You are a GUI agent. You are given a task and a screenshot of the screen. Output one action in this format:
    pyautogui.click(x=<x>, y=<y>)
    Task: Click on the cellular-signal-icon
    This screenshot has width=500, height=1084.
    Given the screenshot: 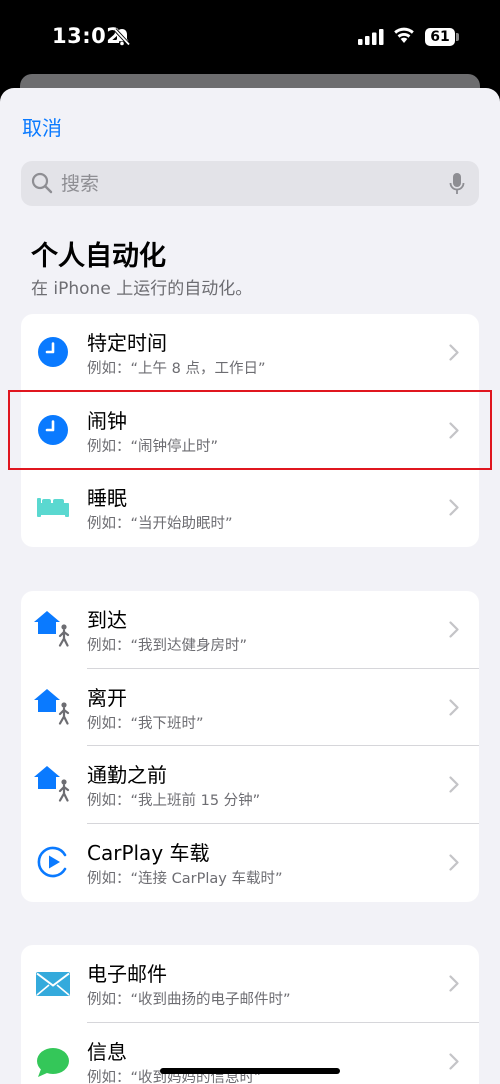 What is the action you would take?
    pyautogui.click(x=371, y=37)
    